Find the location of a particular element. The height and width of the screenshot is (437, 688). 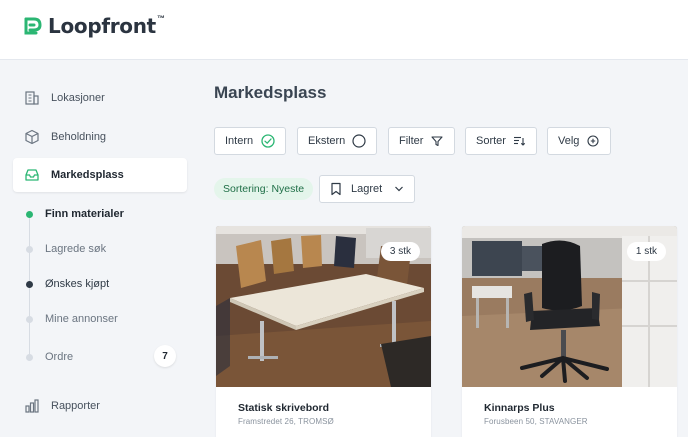

sidebar-item-markedsplass: Markedsplass is located at coordinates (100, 175).